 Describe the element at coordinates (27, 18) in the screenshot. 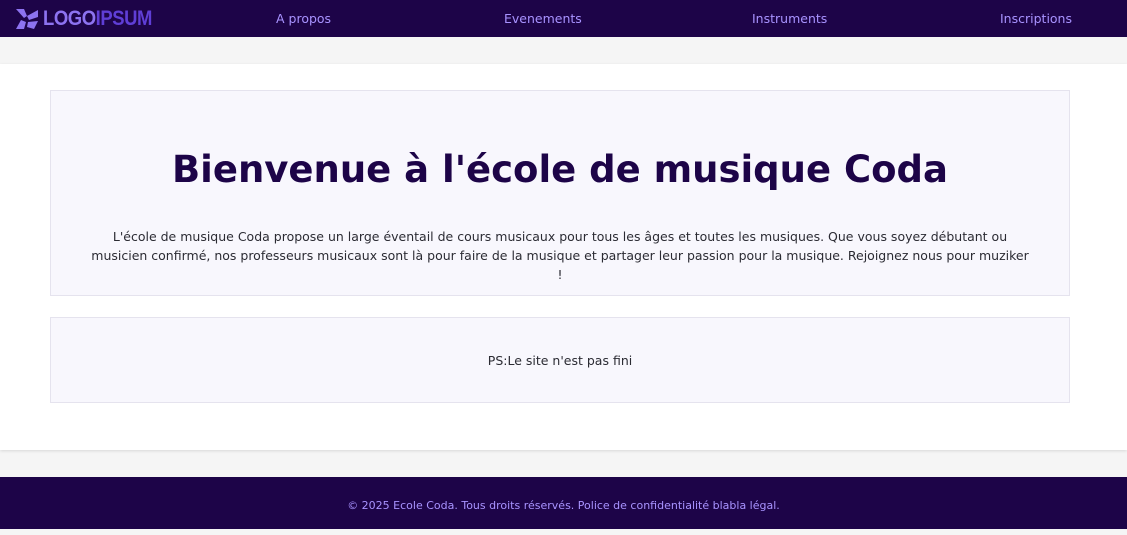

I see `logoipsum-mark-icon` at that location.